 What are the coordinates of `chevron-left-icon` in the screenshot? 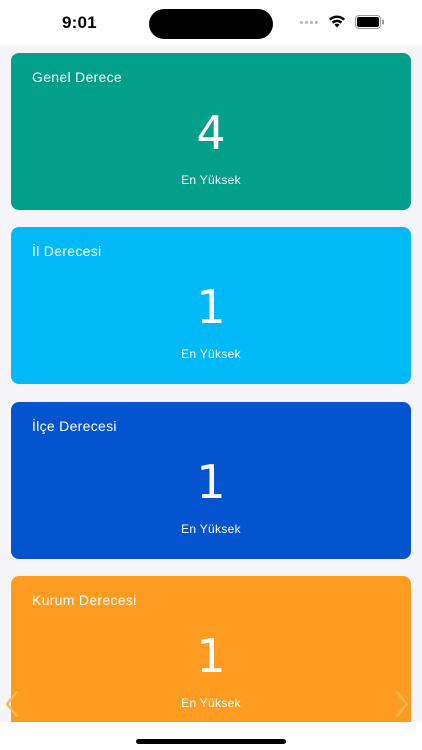 It's located at (12, 704).